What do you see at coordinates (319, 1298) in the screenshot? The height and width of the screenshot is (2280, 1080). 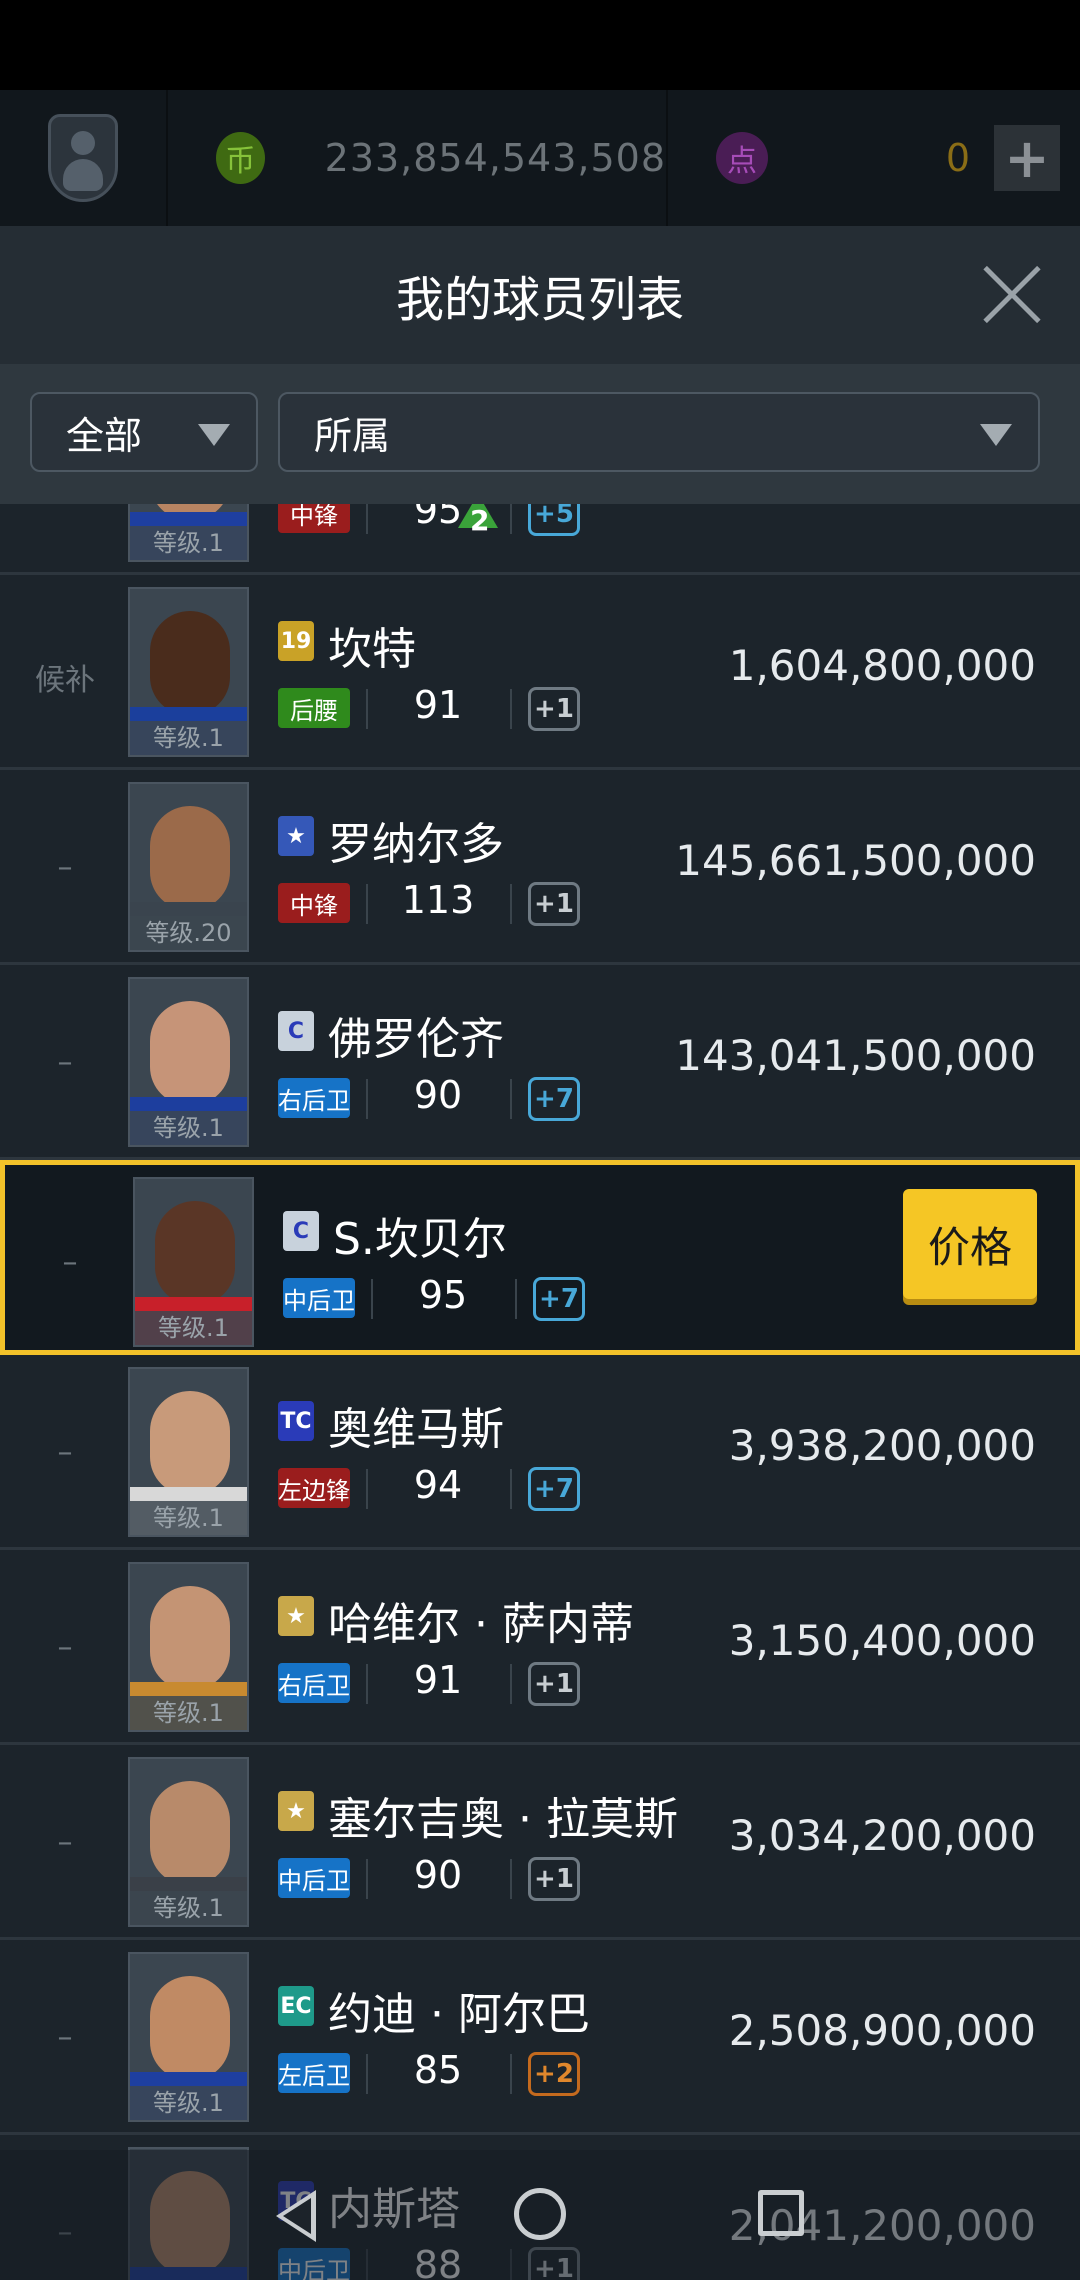 I see `position-tag: 中后卫` at bounding box center [319, 1298].